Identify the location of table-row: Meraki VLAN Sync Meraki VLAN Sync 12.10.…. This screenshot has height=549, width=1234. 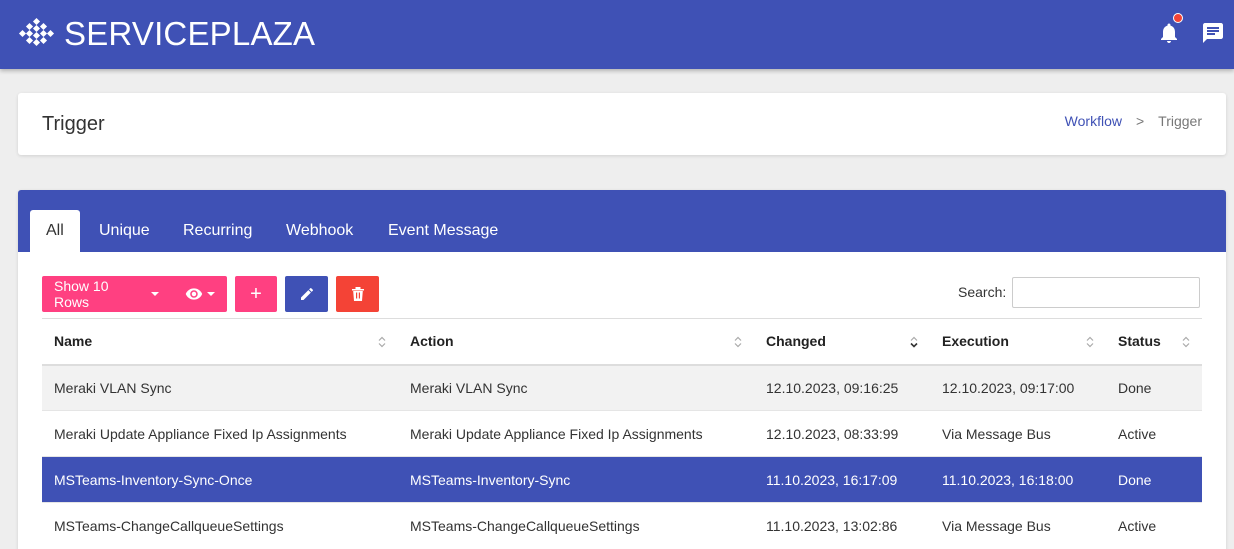
(622, 387).